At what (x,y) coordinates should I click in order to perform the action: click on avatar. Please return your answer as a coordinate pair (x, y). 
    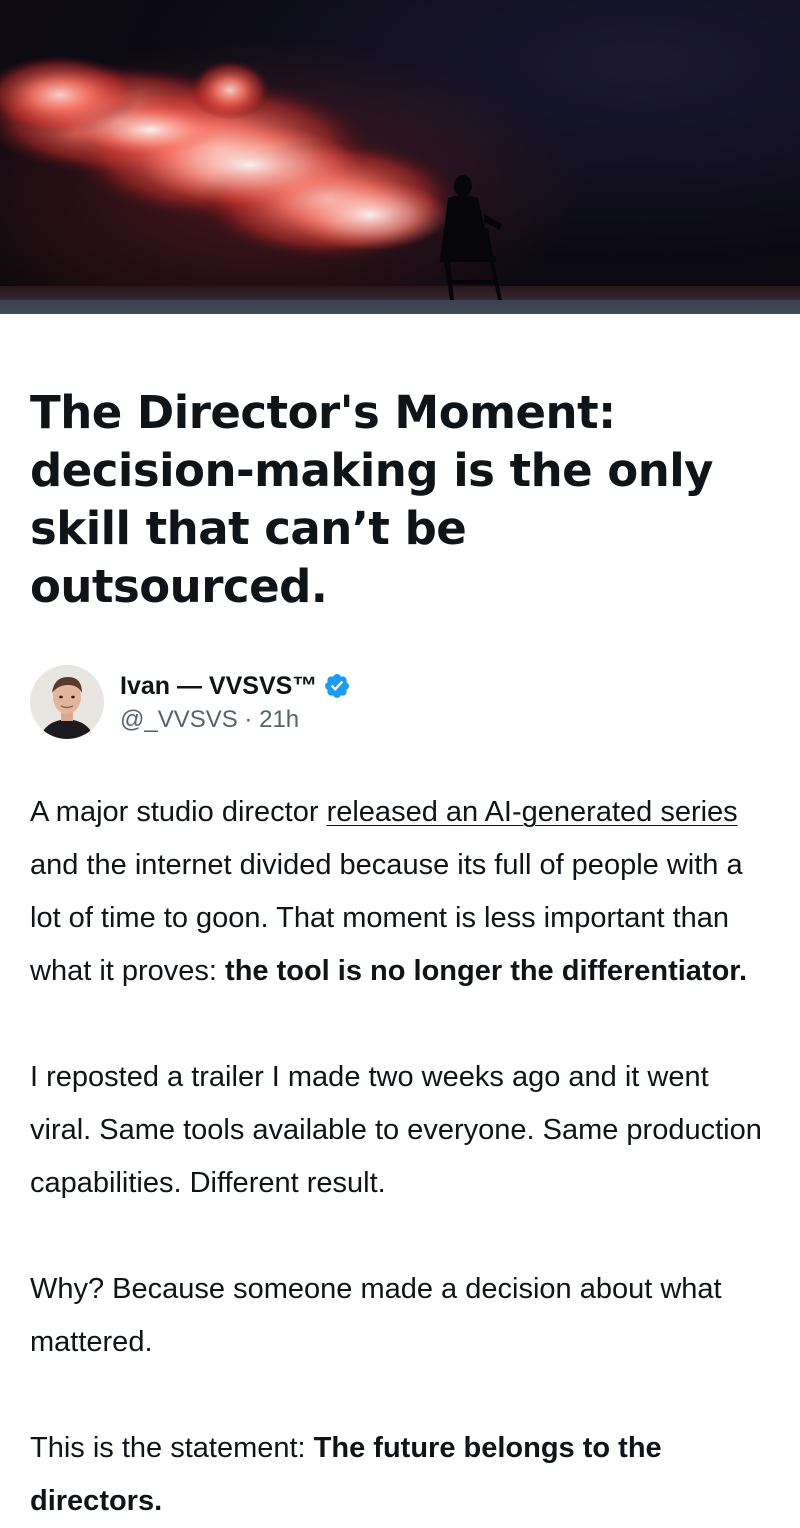
    Looking at the image, I should click on (67, 702).